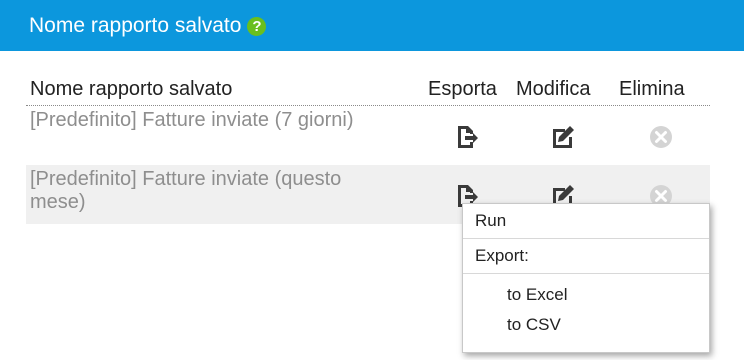 This screenshot has height=360, width=744. I want to click on export-icon, so click(467, 137).